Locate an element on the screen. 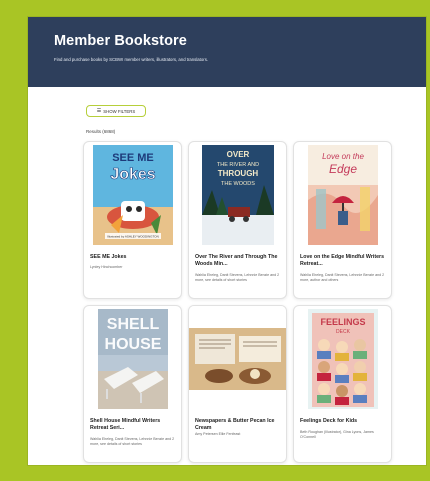 This screenshot has width=430, height=481. show-filters-button: ☰ SHOW FILTERS is located at coordinates (116, 111).